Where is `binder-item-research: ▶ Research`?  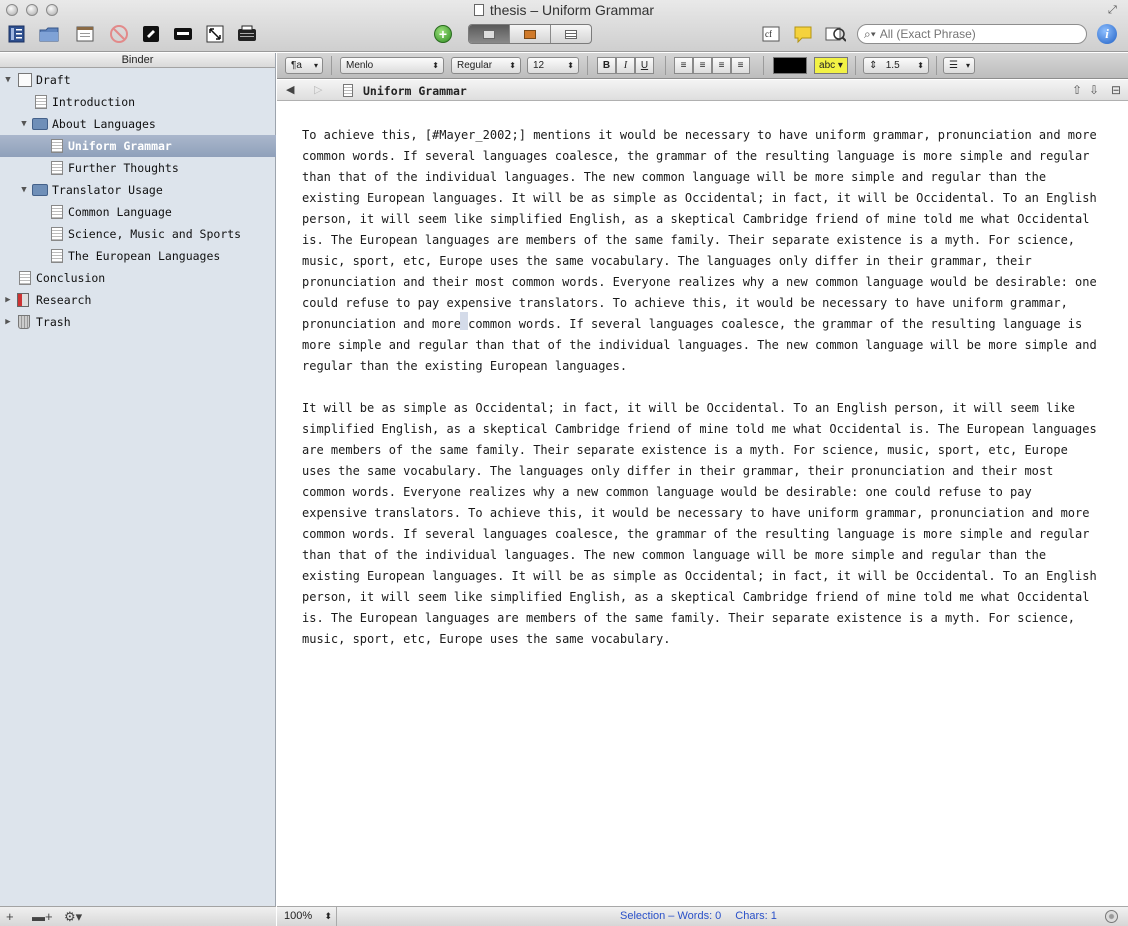
binder-item-research: ▶ Research is located at coordinates (138, 300).